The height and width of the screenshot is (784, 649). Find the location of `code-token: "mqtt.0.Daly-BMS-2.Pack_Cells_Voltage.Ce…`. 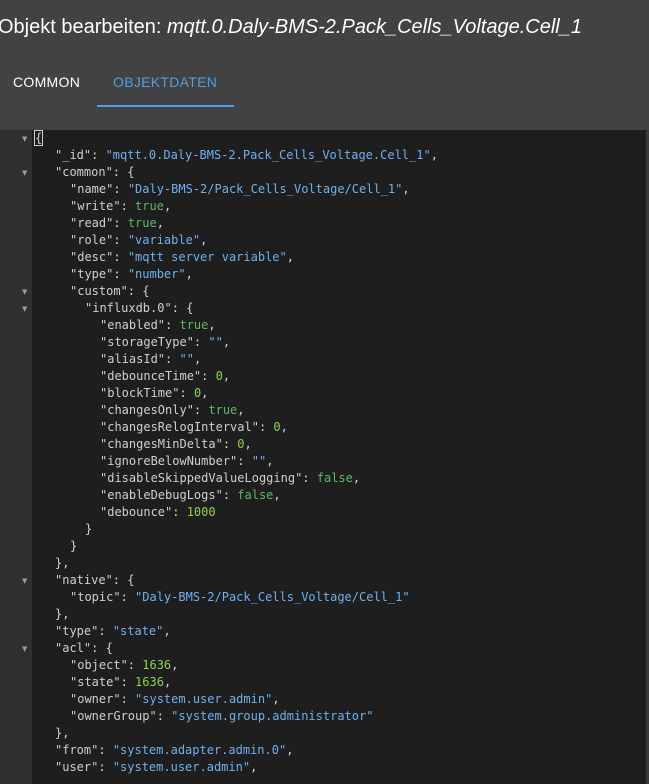

code-token: "mqtt.0.Daly-BMS-2.Pack_Cells_Voltage.Ce… is located at coordinates (268, 155).